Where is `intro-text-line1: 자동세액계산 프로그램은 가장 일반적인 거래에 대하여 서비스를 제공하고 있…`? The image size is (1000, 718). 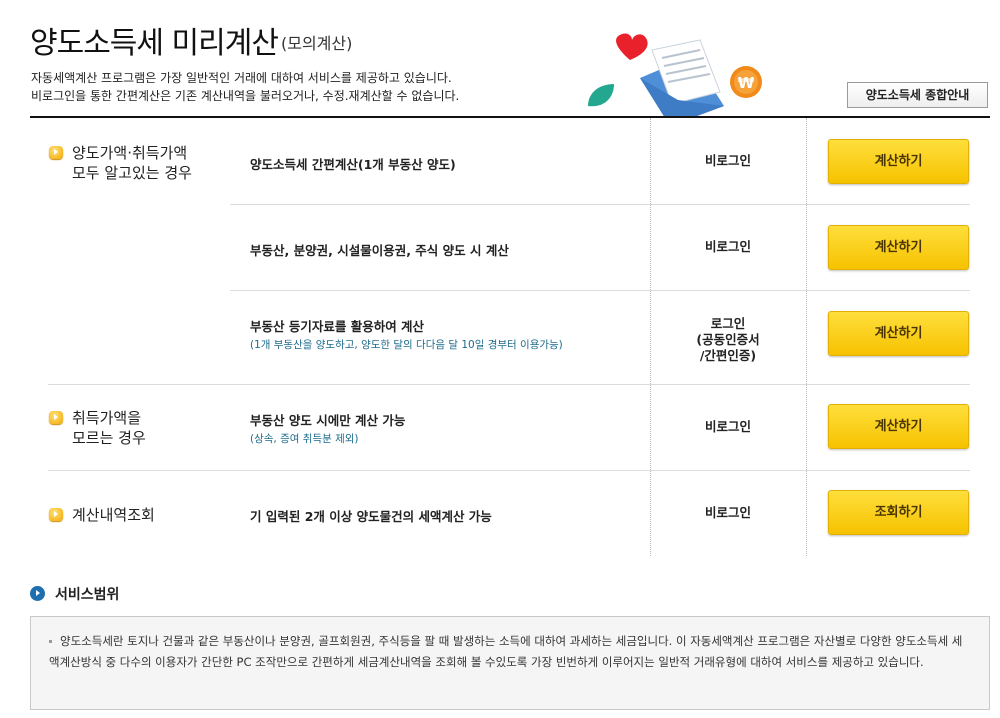 intro-text-line1: 자동세액계산 프로그램은 가장 일반적인 거래에 대하여 서비스를 제공하고 있… is located at coordinates (241, 78).